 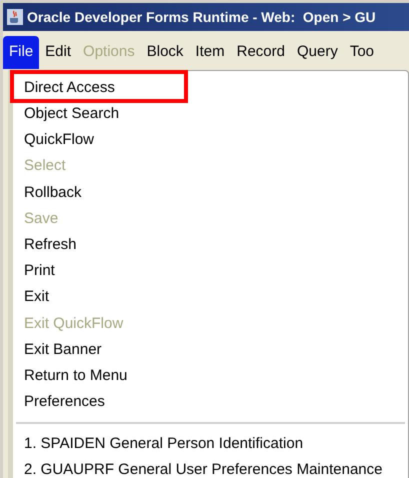 What do you see at coordinates (21, 52) in the screenshot?
I see `menu-bar-item: File` at bounding box center [21, 52].